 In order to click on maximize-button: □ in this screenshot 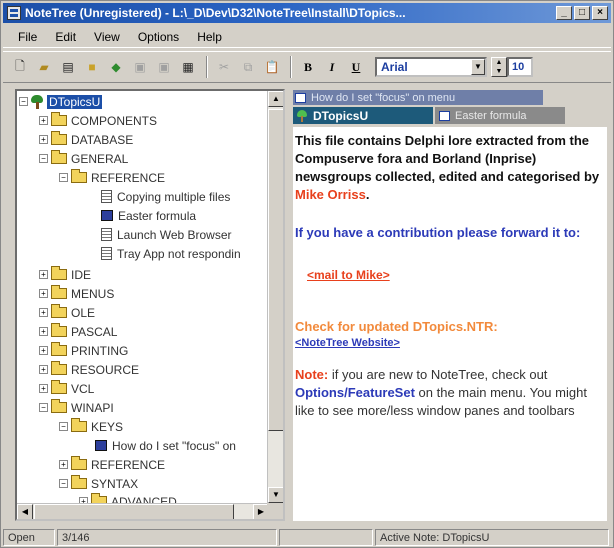, I will do `click(582, 13)`.